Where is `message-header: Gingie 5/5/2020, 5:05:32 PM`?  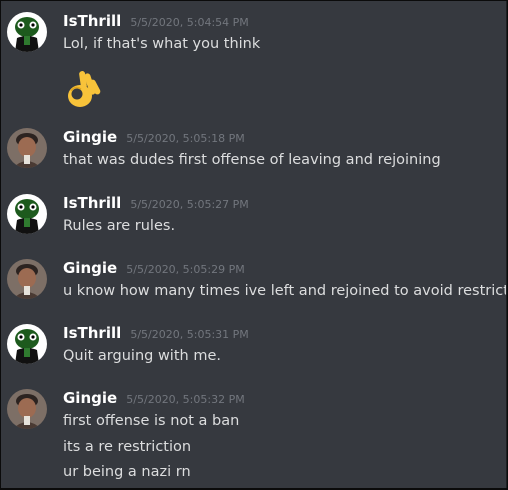 message-header: Gingie 5/5/2020, 5:05:32 PM is located at coordinates (154, 399).